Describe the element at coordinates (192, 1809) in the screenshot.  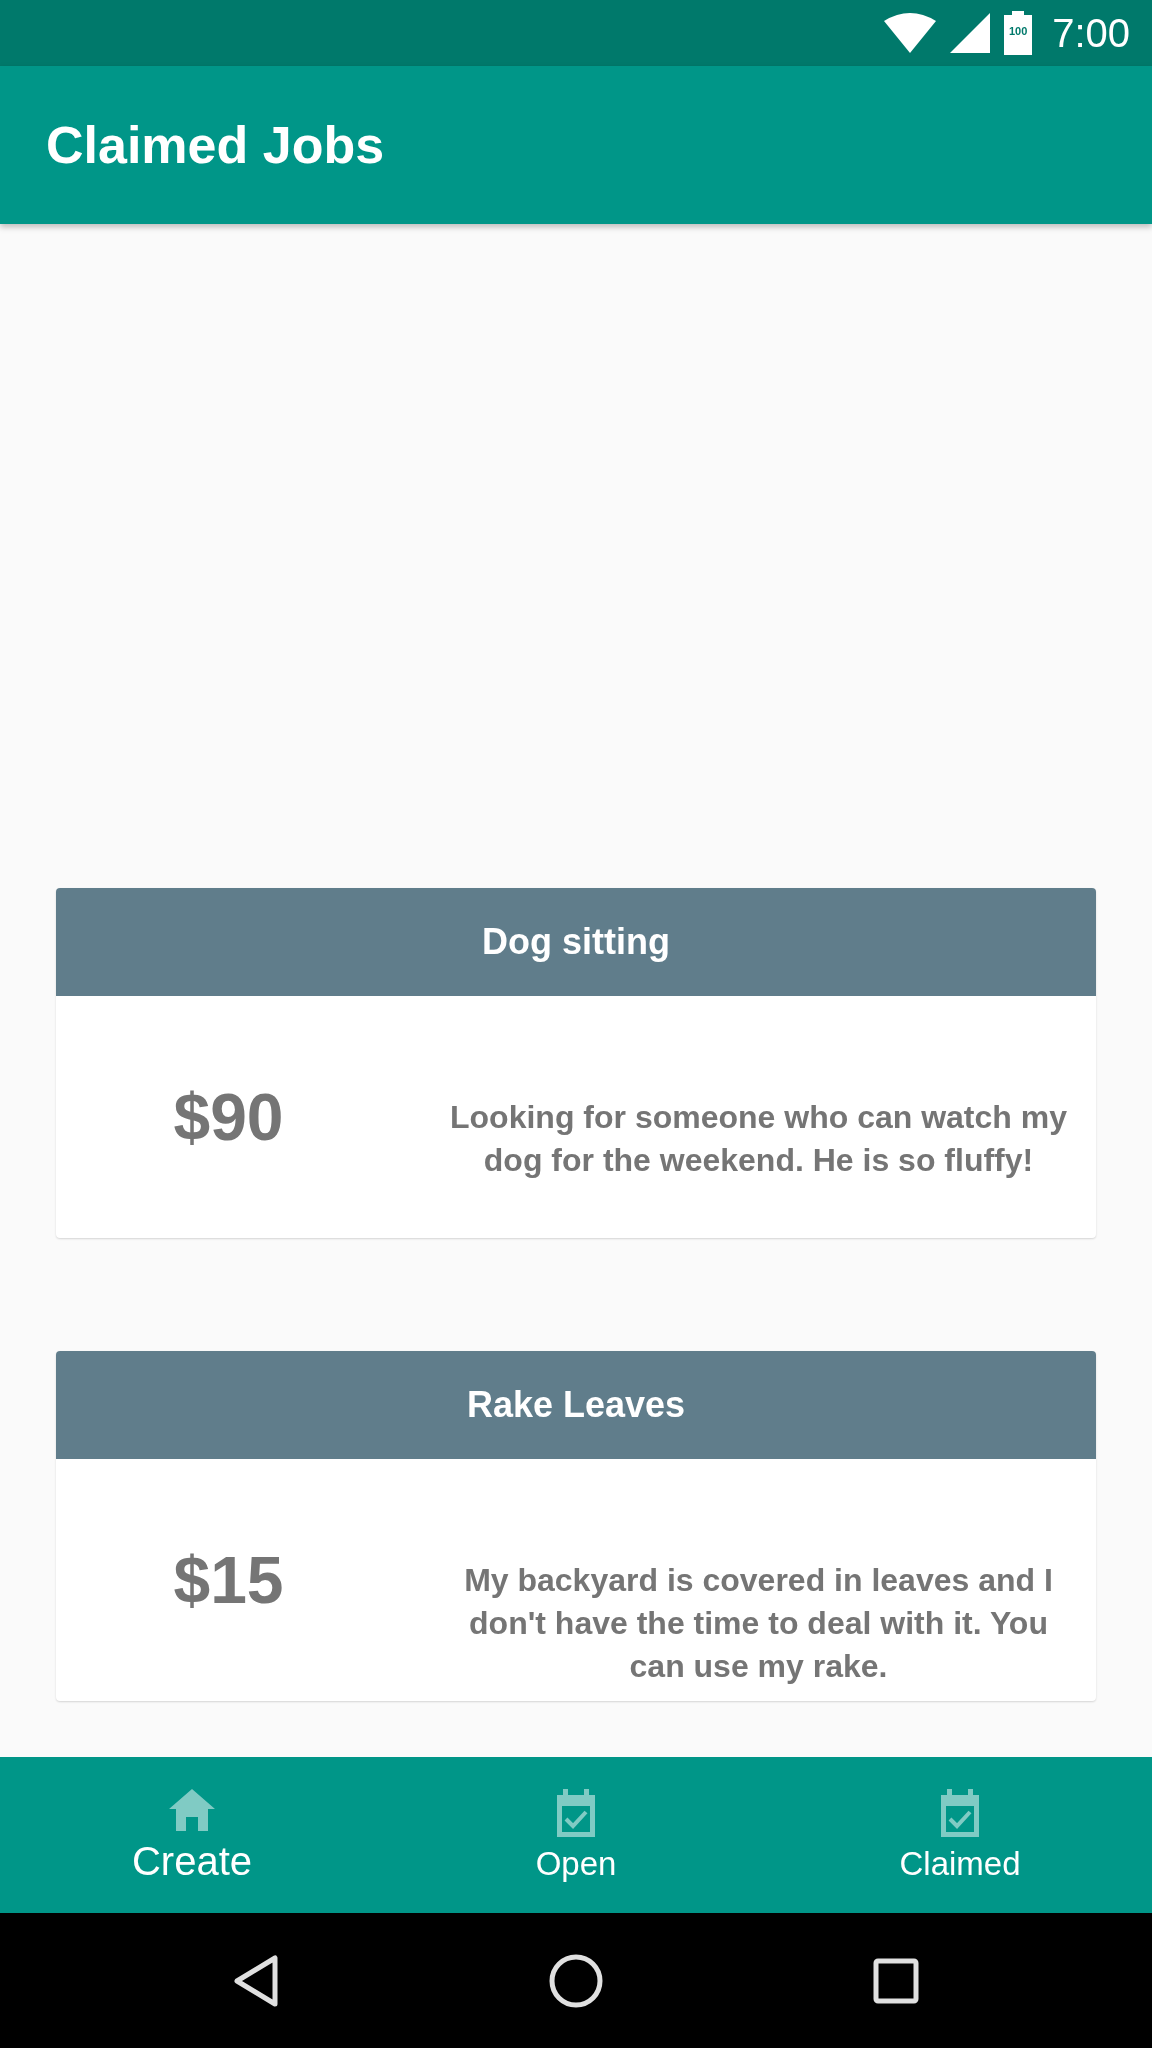
I see `home-icon` at that location.